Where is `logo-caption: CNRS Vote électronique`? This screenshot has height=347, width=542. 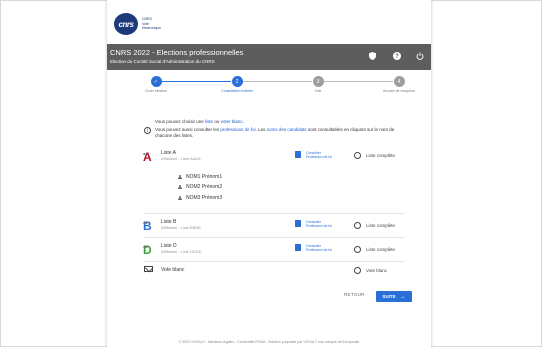 logo-caption: CNRS Vote électronique is located at coordinates (151, 24).